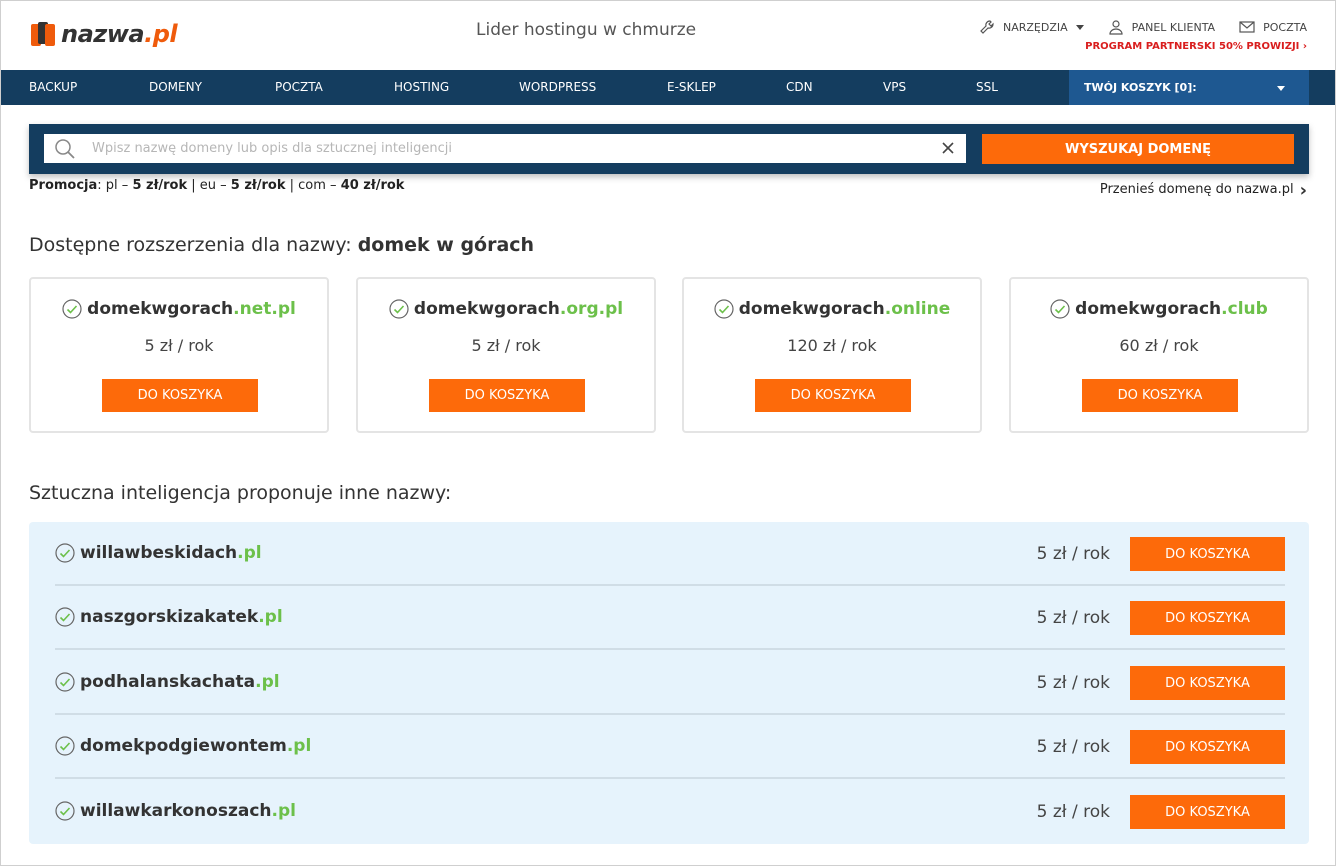  What do you see at coordinates (557, 87) in the screenshot?
I see `nav-item-wordpress: WORDPRESS` at bounding box center [557, 87].